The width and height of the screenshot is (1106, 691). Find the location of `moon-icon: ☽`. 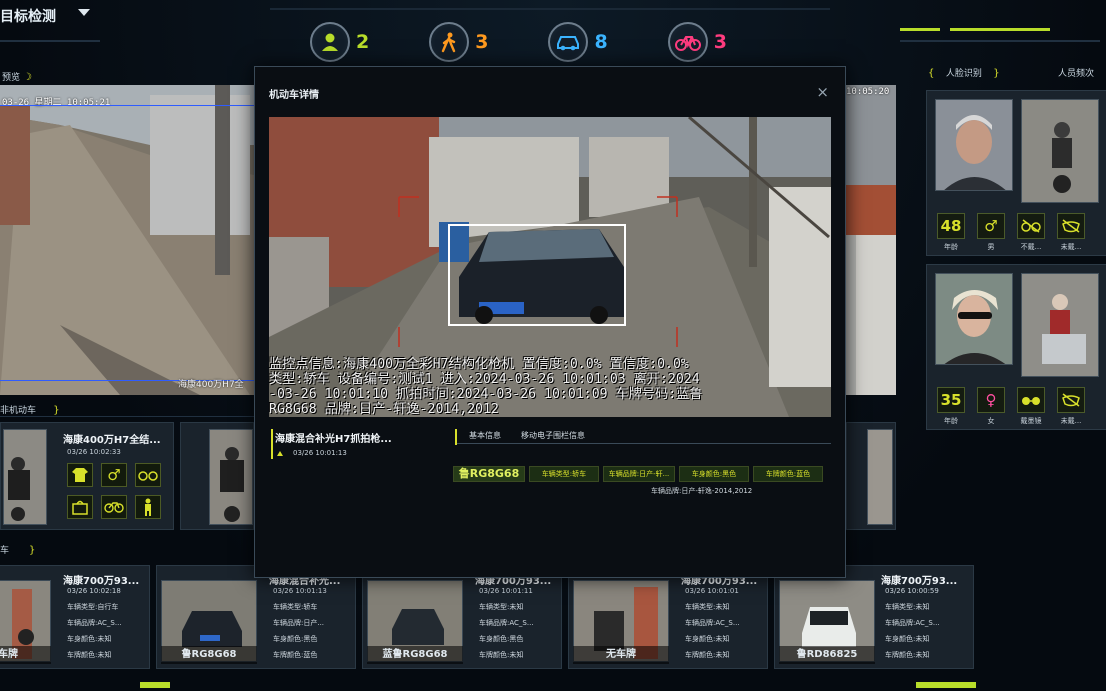

moon-icon: ☽ is located at coordinates (27, 77).